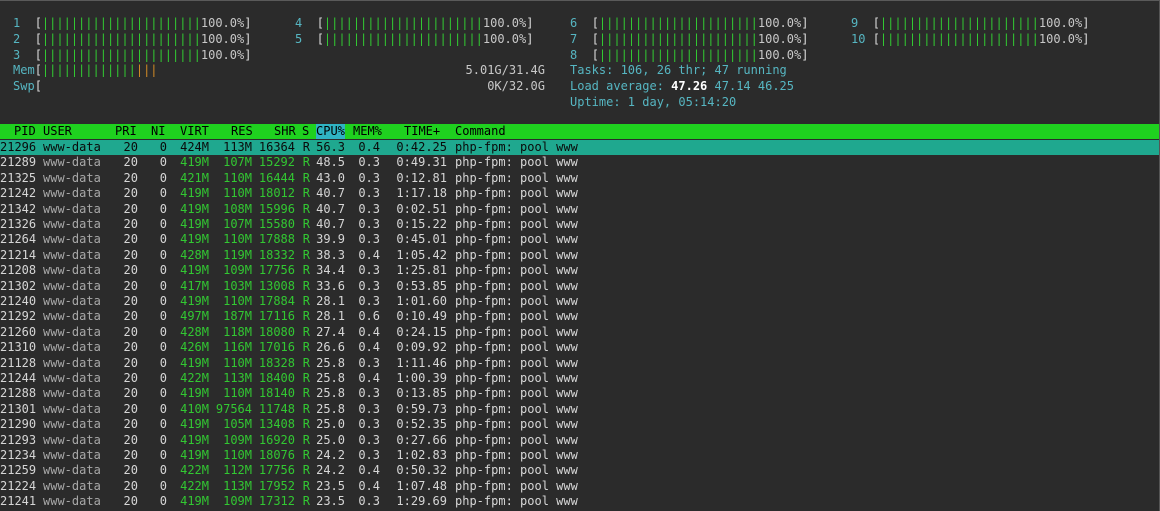 This screenshot has height=511, width=1160. What do you see at coordinates (330, 162) in the screenshot?
I see `process-cpu: 48.5` at bounding box center [330, 162].